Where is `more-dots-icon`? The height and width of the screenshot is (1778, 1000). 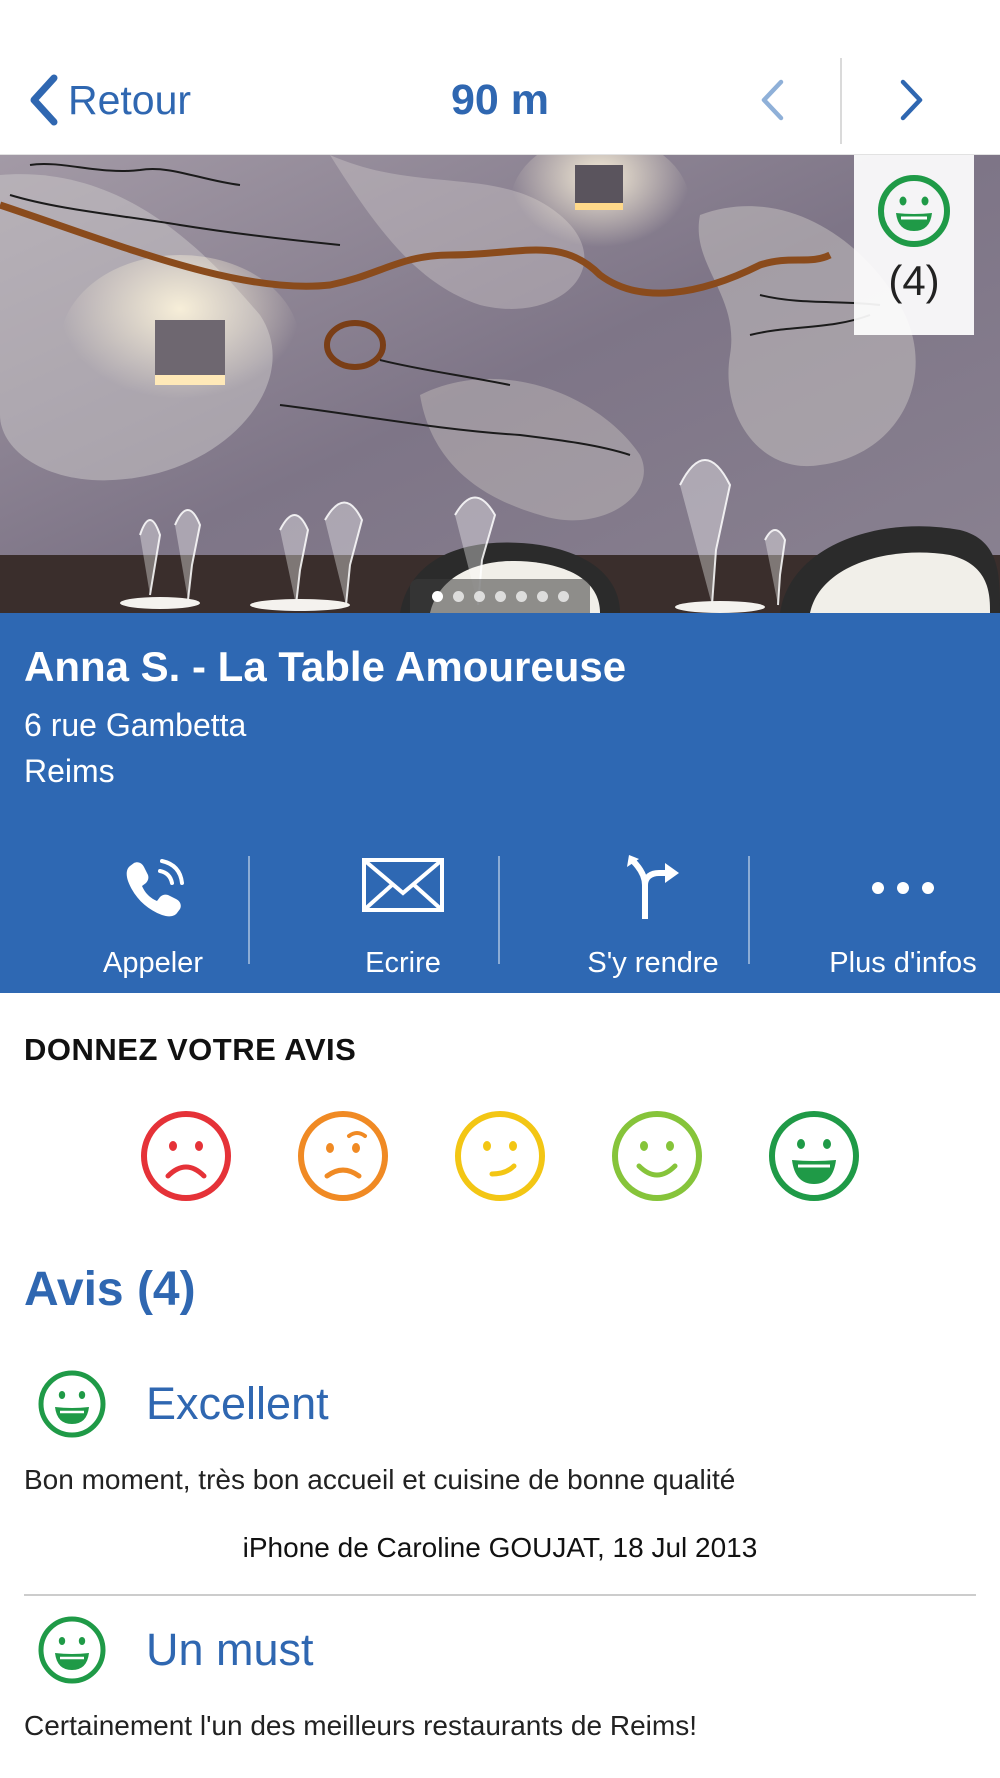 more-dots-icon is located at coordinates (903, 888).